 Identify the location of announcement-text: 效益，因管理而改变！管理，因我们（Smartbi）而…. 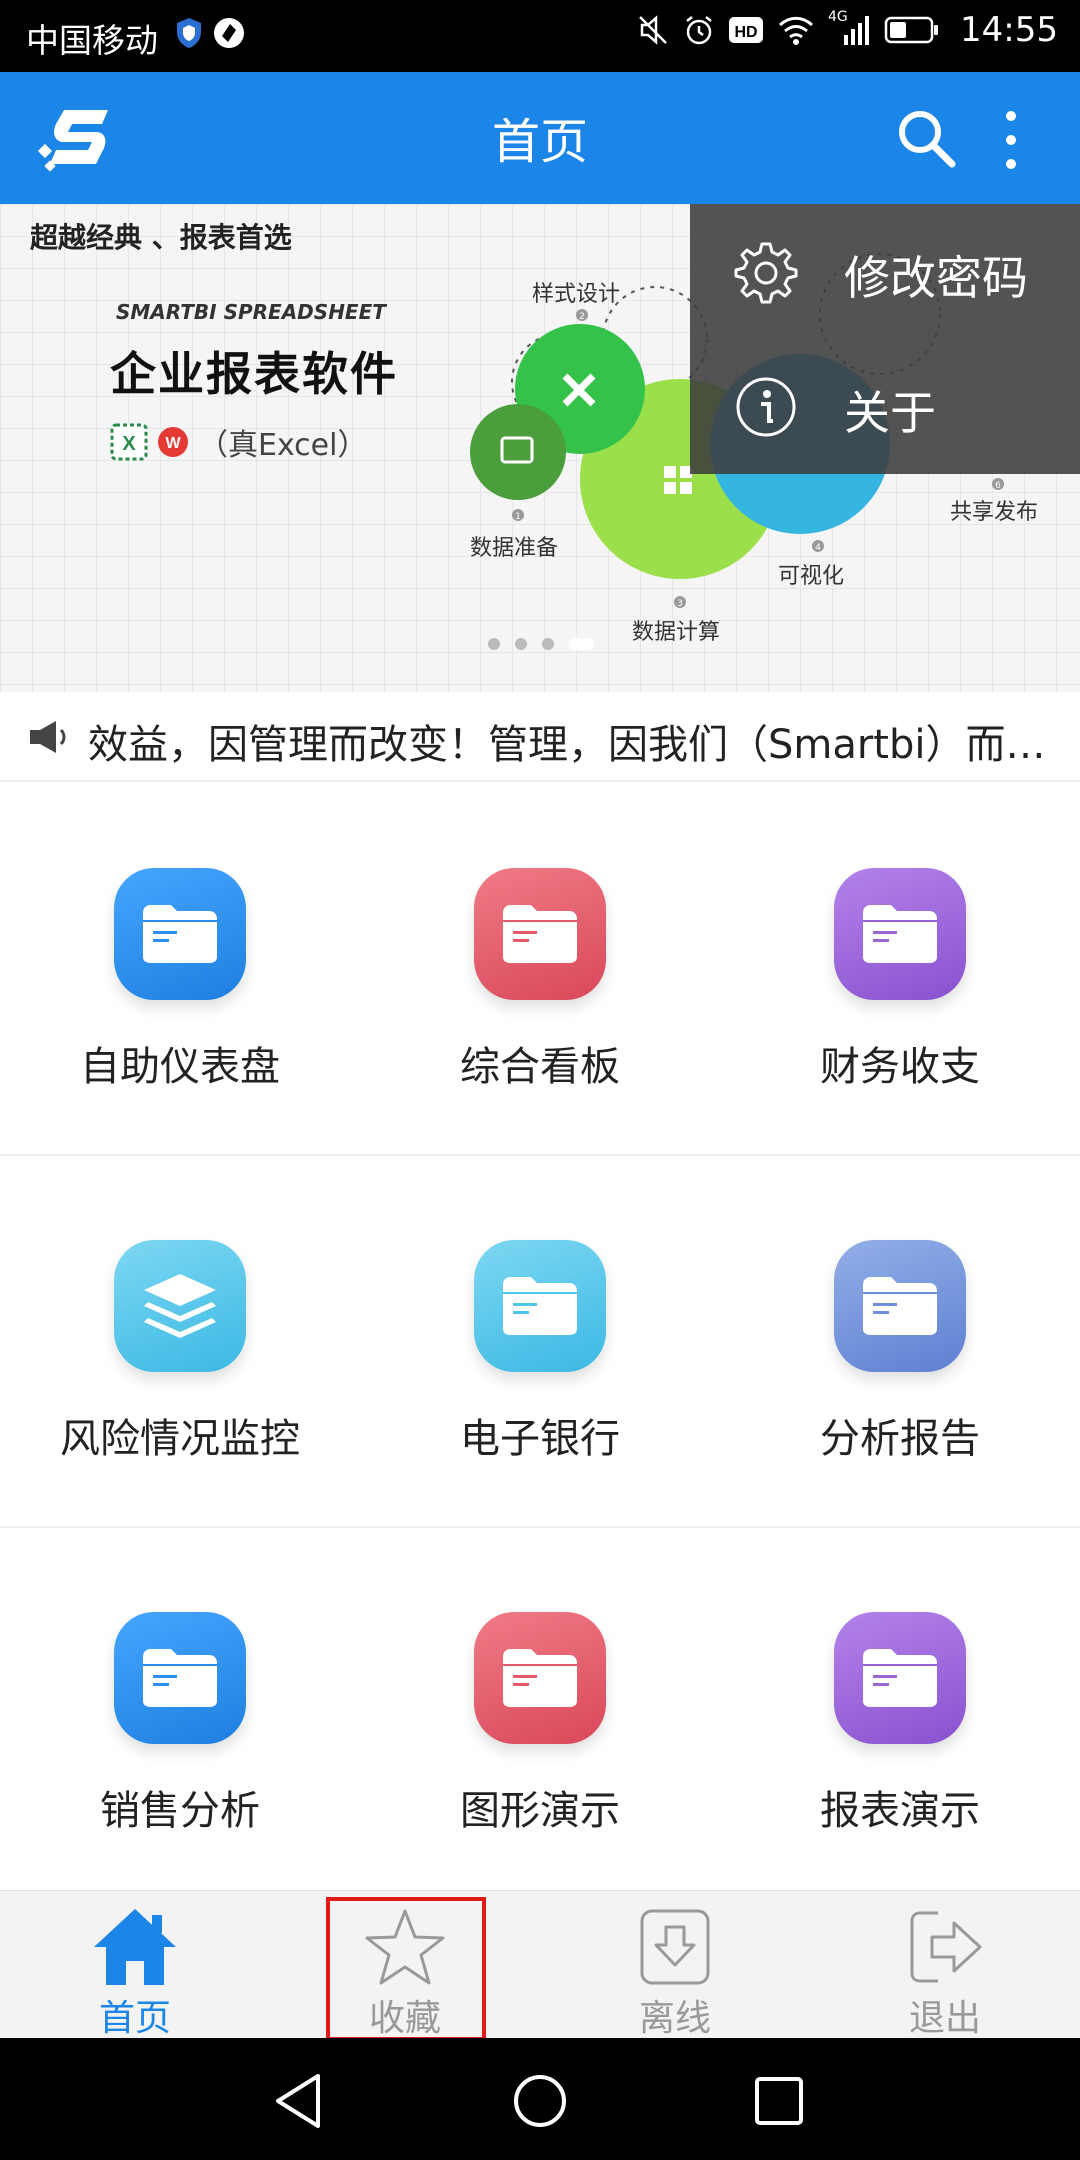
(567, 745).